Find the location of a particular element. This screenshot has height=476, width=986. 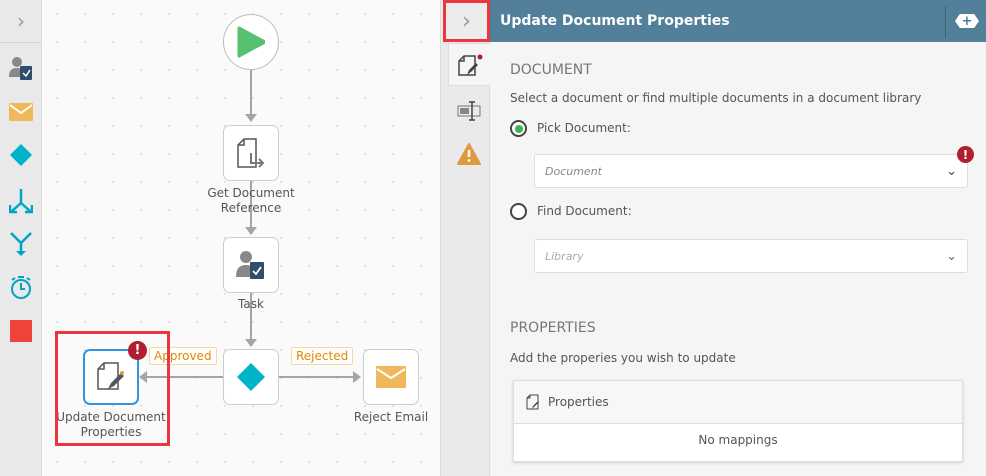

document-heading: DOCUMENT is located at coordinates (551, 70).